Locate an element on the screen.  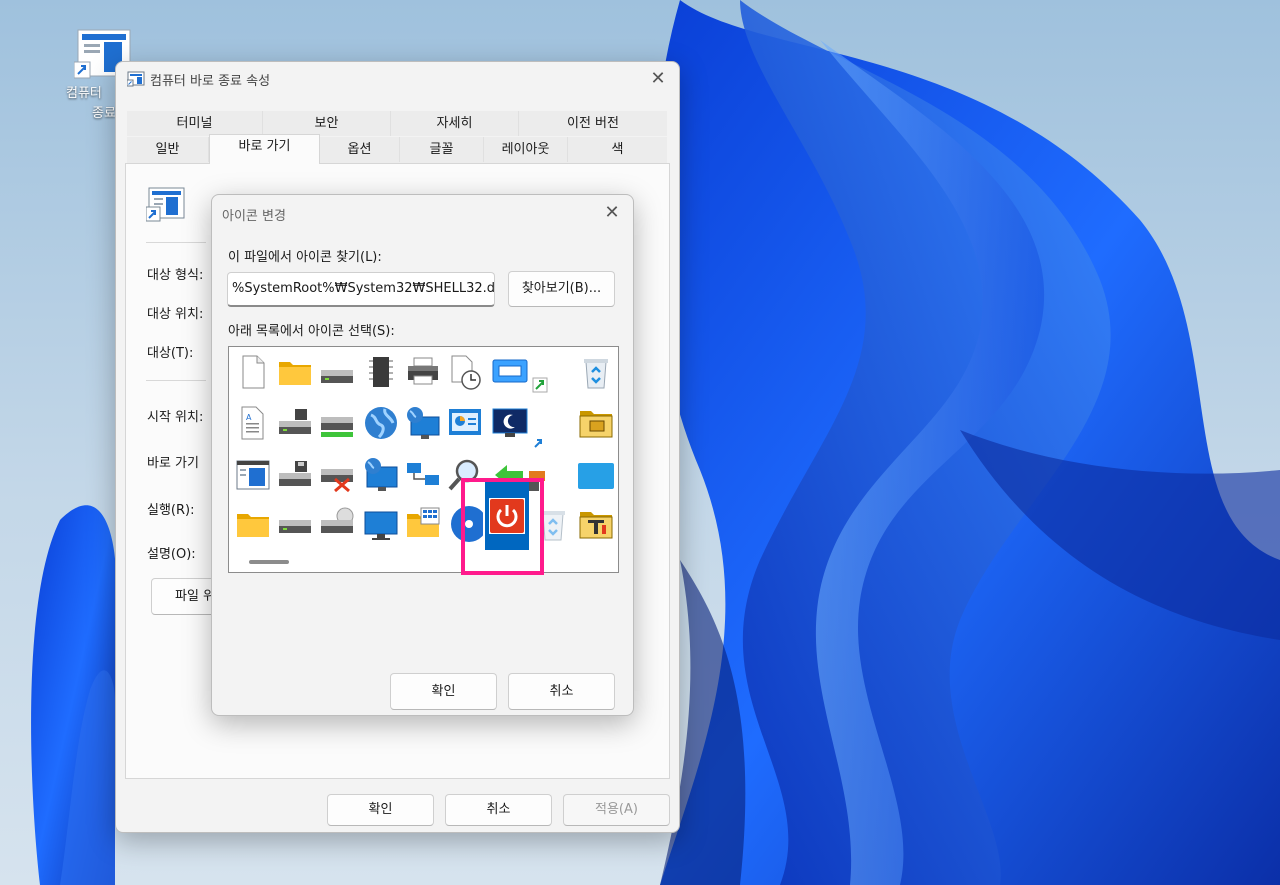
network-computers-icon is located at coordinates (423, 475).